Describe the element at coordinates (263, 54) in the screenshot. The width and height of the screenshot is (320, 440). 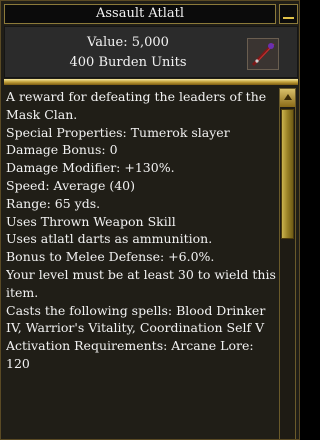
I see `atlatl-icon` at that location.